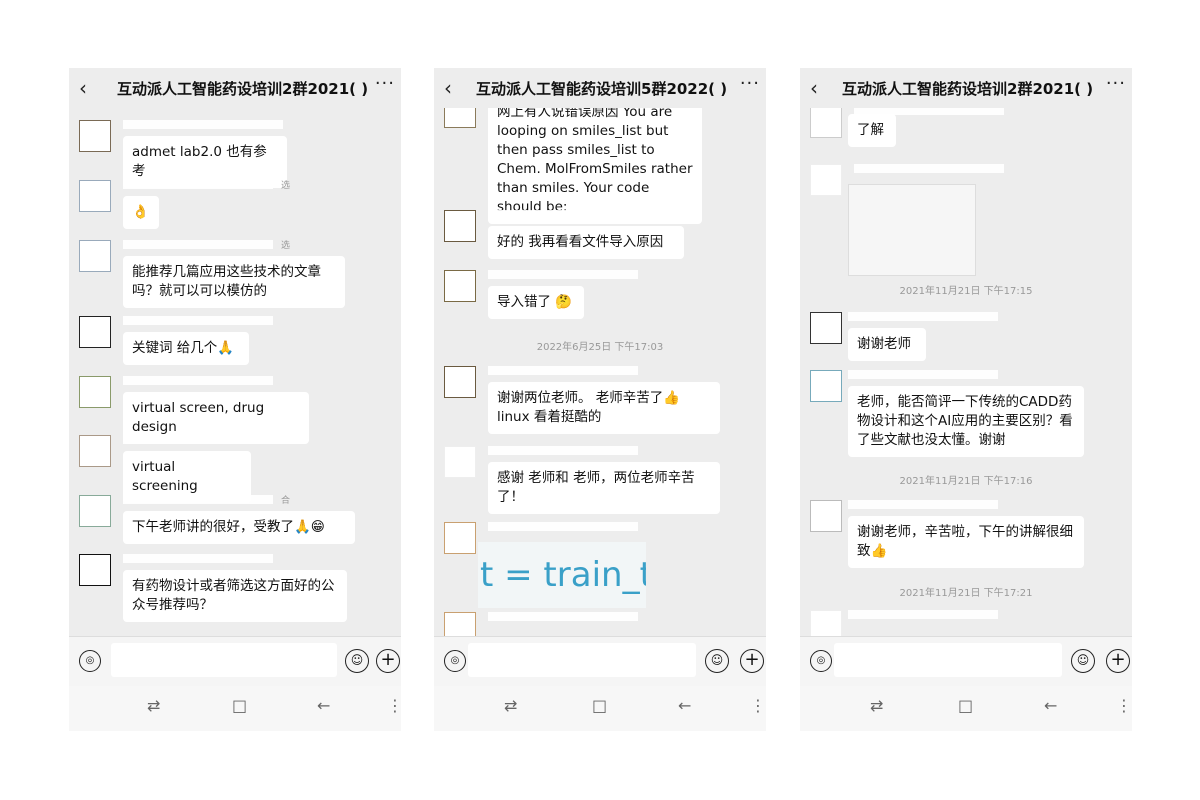  Describe the element at coordinates (536, 302) in the screenshot. I see `message-bubble: 导入错了 🤔` at that location.